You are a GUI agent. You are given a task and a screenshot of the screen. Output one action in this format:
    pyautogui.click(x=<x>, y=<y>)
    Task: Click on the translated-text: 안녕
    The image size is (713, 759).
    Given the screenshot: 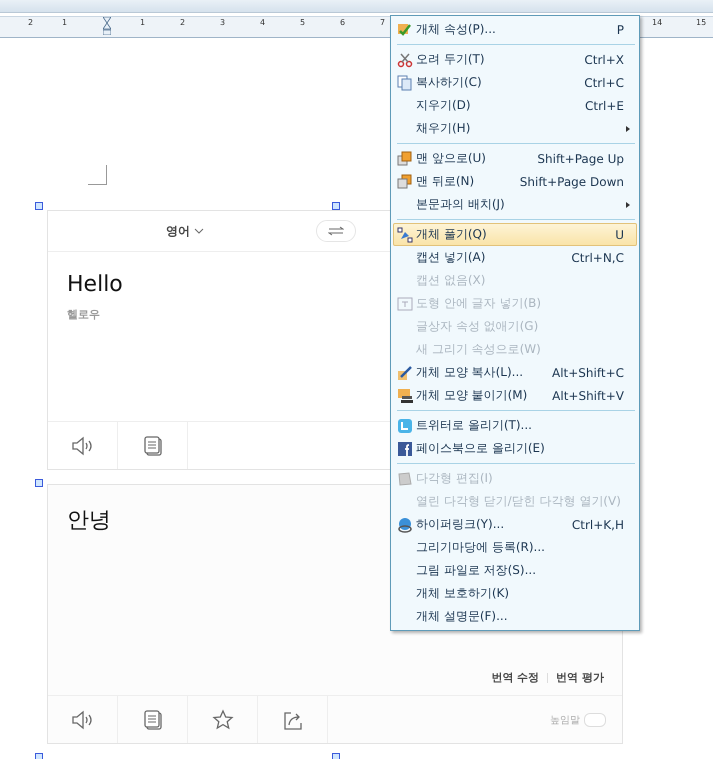 What is the action you would take?
    pyautogui.click(x=89, y=521)
    